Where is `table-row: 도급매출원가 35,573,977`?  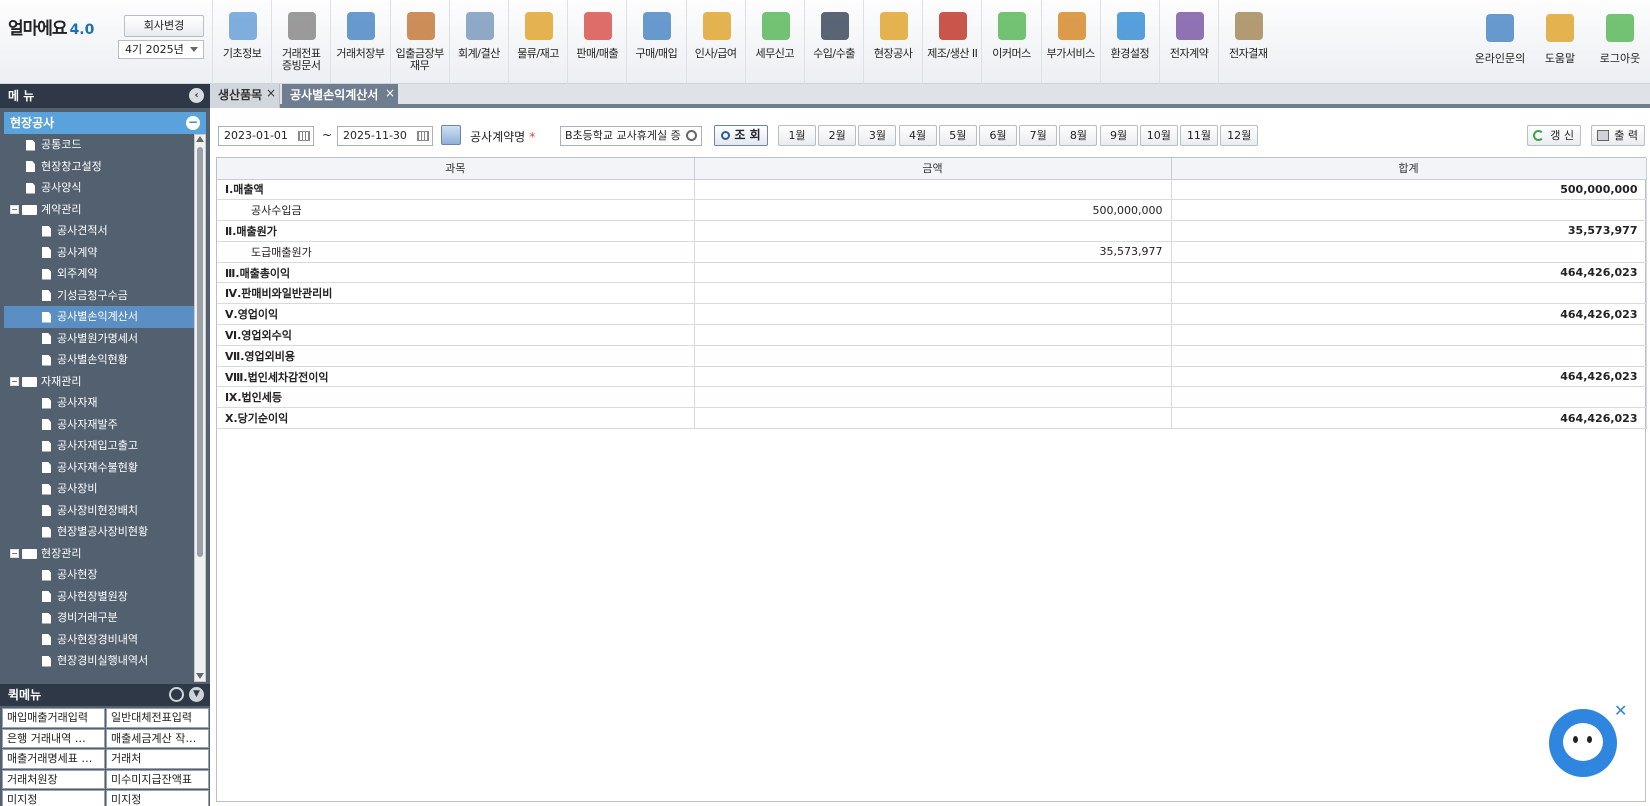 table-row: 도급매출원가 35,573,977 is located at coordinates (932, 252).